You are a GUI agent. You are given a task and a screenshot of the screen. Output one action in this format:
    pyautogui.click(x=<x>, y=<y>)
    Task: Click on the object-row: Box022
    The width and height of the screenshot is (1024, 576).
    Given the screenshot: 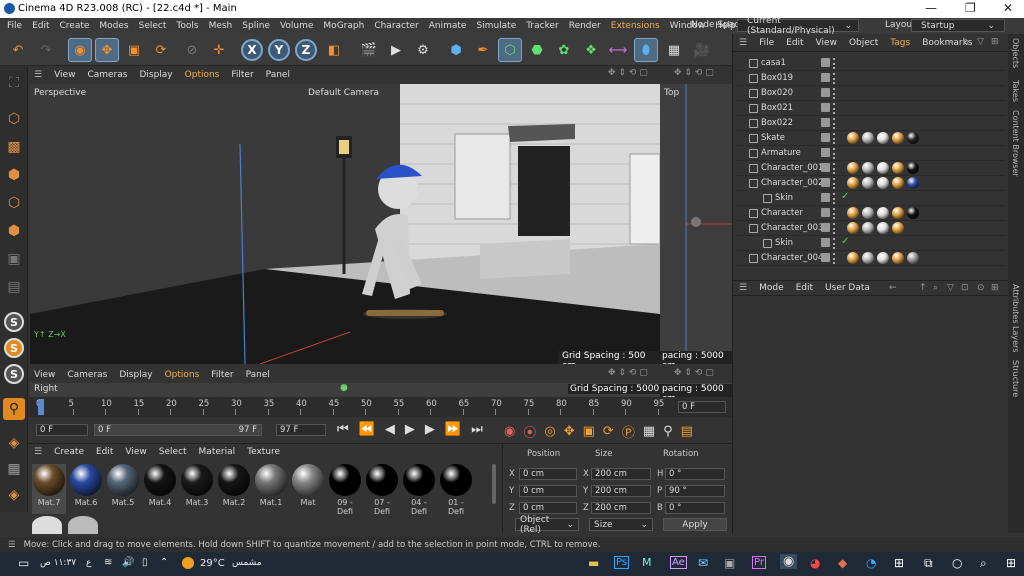 What is the action you would take?
    pyautogui.click(x=871, y=123)
    